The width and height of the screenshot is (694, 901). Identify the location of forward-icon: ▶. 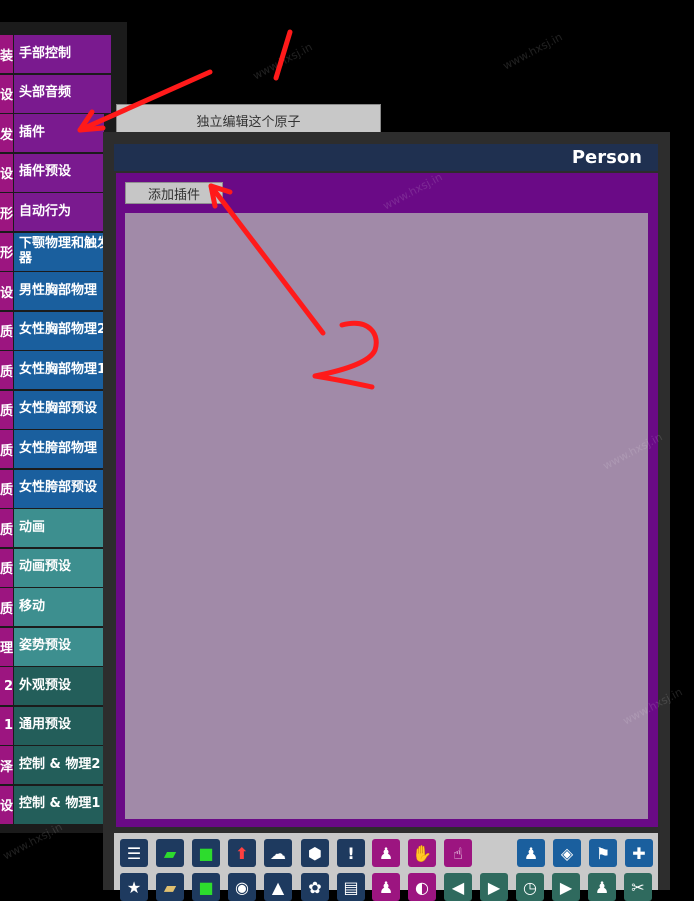
(566, 887).